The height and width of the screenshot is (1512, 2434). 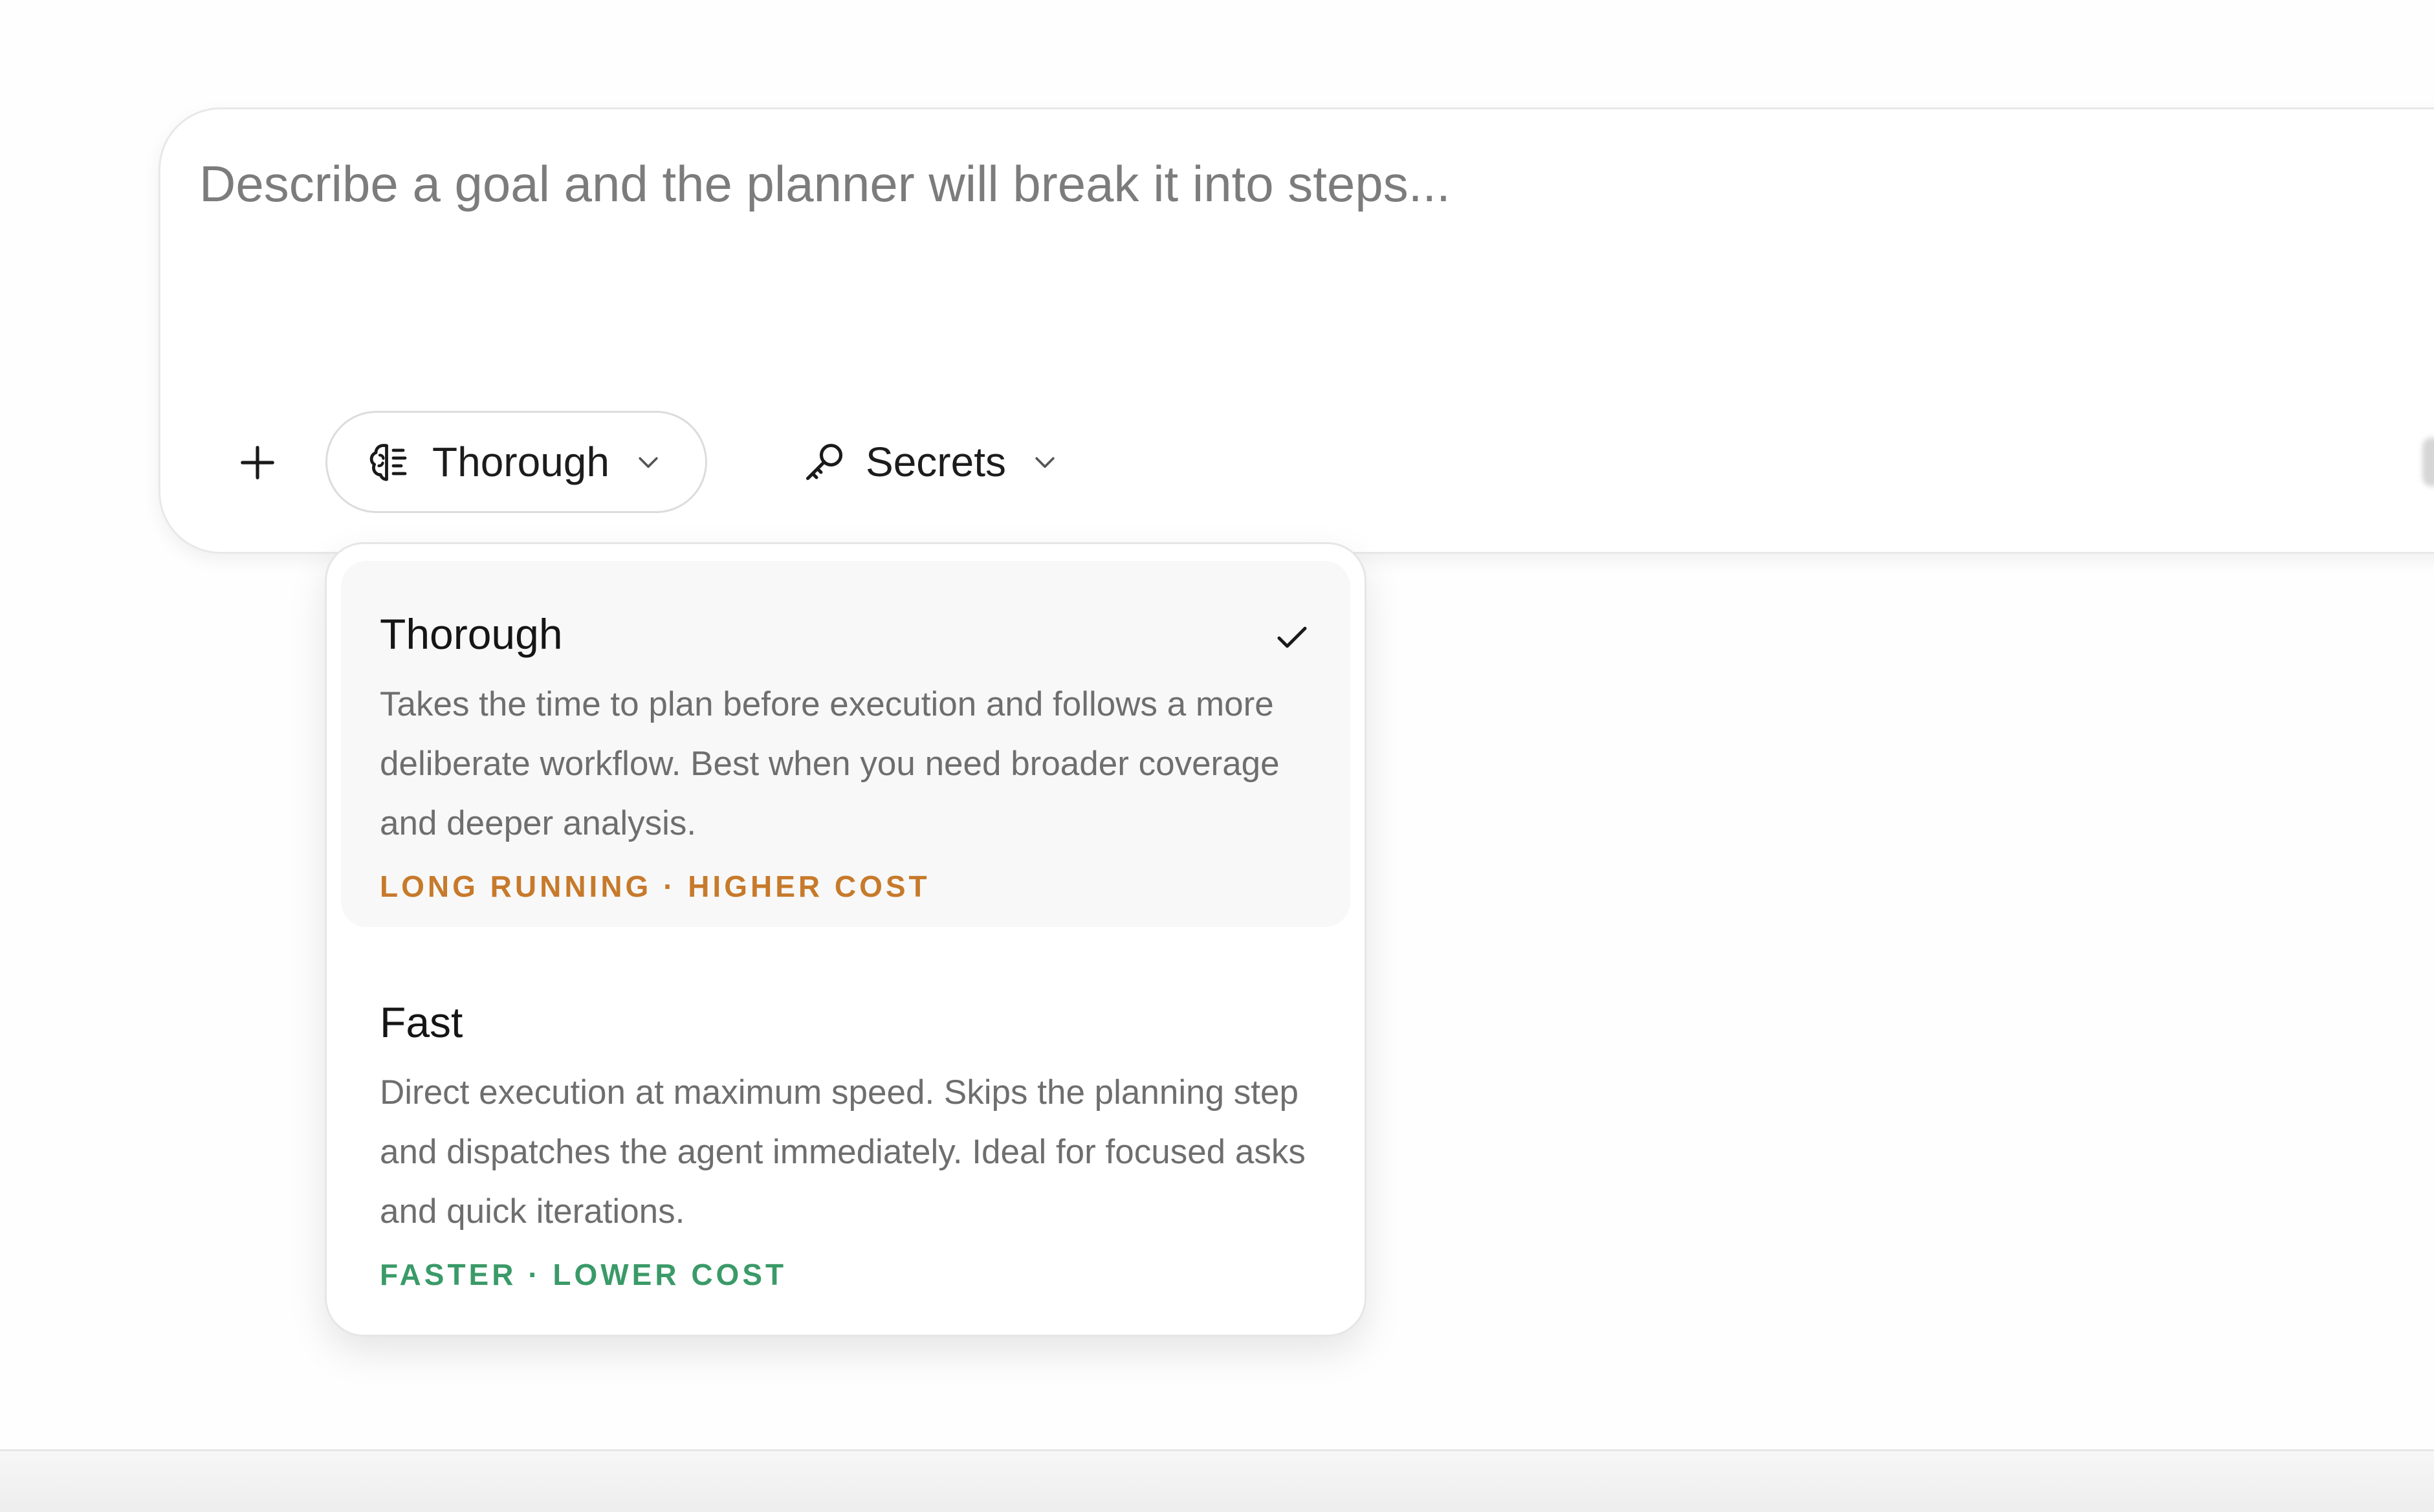 I want to click on send-button-edge, so click(x=2428, y=462).